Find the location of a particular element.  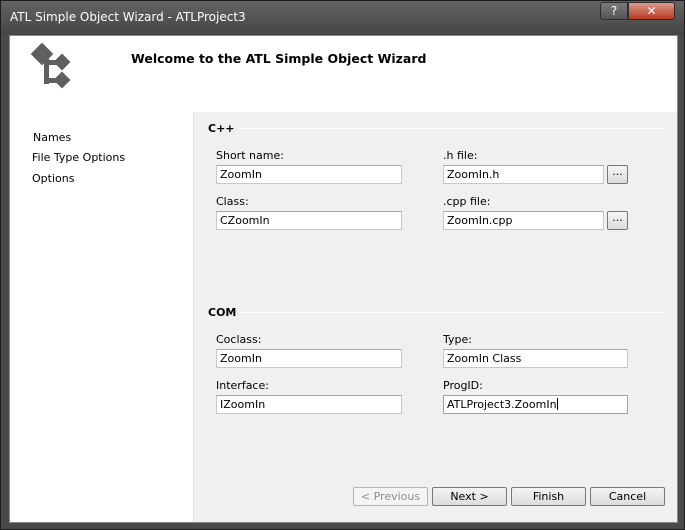

com-group-divider is located at coordinates (451, 312).